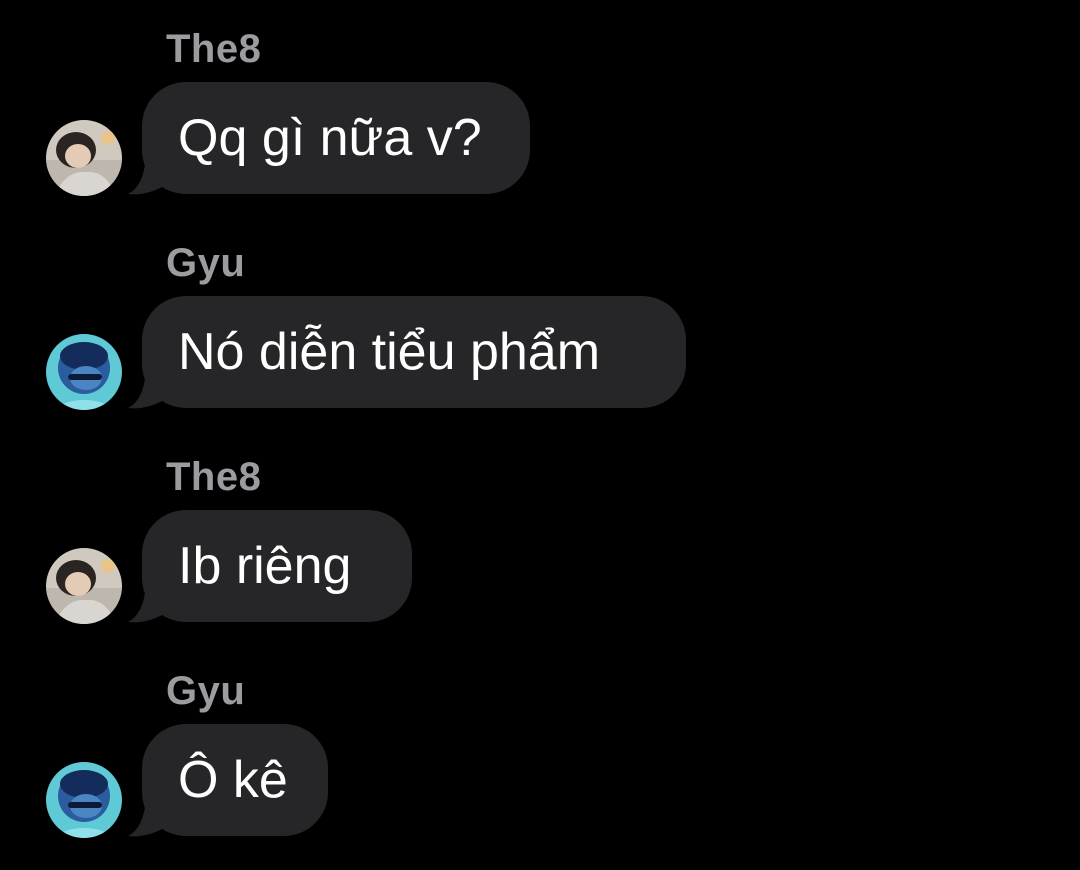  I want to click on message-text: Ô kê, so click(233, 780).